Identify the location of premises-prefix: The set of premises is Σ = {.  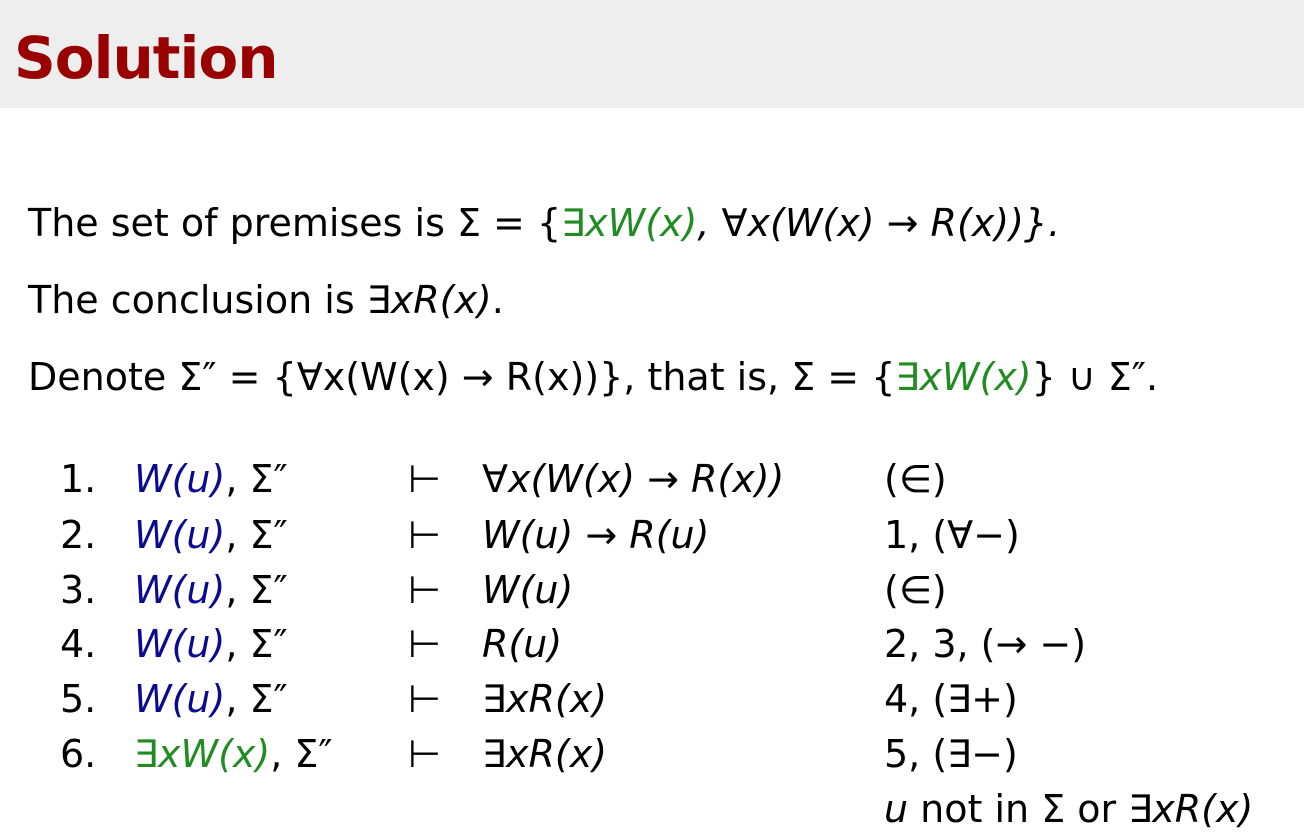
(295, 223).